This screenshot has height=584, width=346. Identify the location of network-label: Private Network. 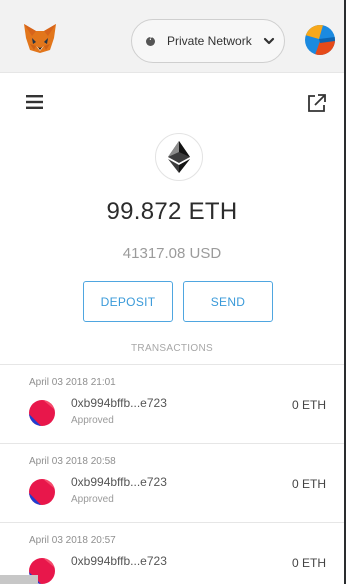
(209, 41).